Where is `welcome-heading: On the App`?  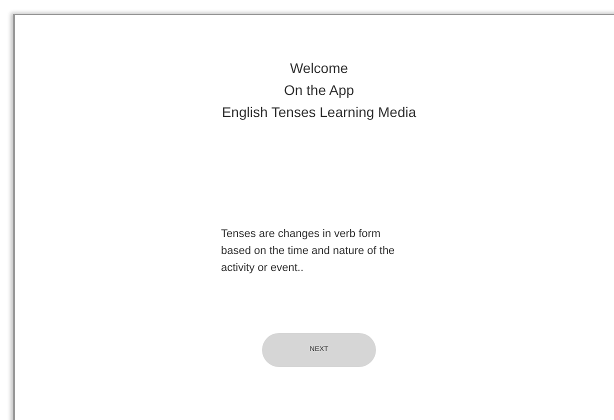 welcome-heading: On the App is located at coordinates (319, 90).